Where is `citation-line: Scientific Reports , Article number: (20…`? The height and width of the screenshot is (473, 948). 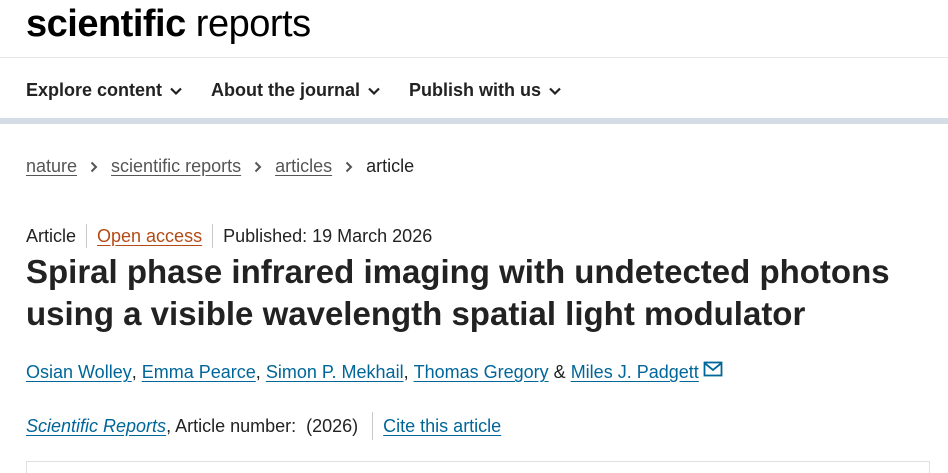
citation-line: Scientific Reports , Article number: (20… is located at coordinates (263, 426).